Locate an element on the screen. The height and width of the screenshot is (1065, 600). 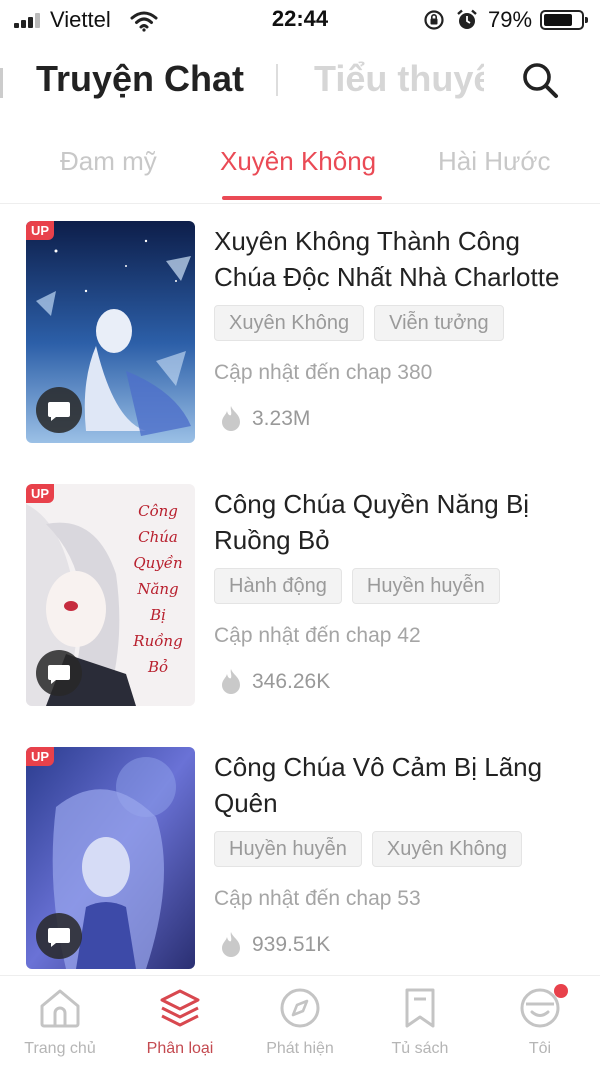
nav-bookshelf-label: Tủ sách is located at coordinates (420, 1048).